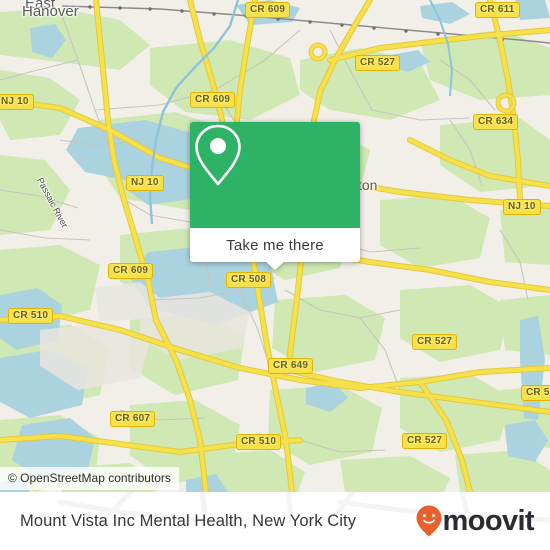 This screenshot has width=550, height=550. What do you see at coordinates (425, 441) in the screenshot?
I see `road-shield-cr527-s: CR 527` at bounding box center [425, 441].